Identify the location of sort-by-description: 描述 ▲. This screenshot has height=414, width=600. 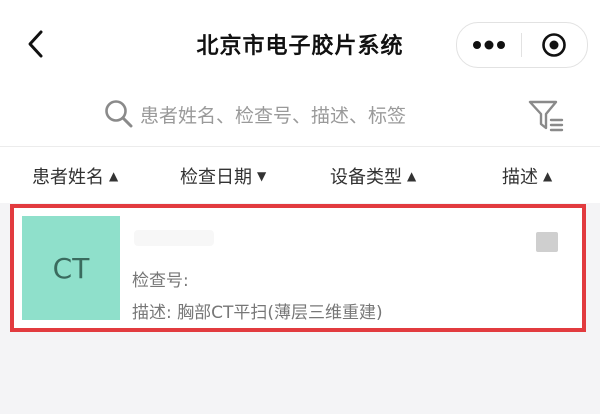
(527, 176).